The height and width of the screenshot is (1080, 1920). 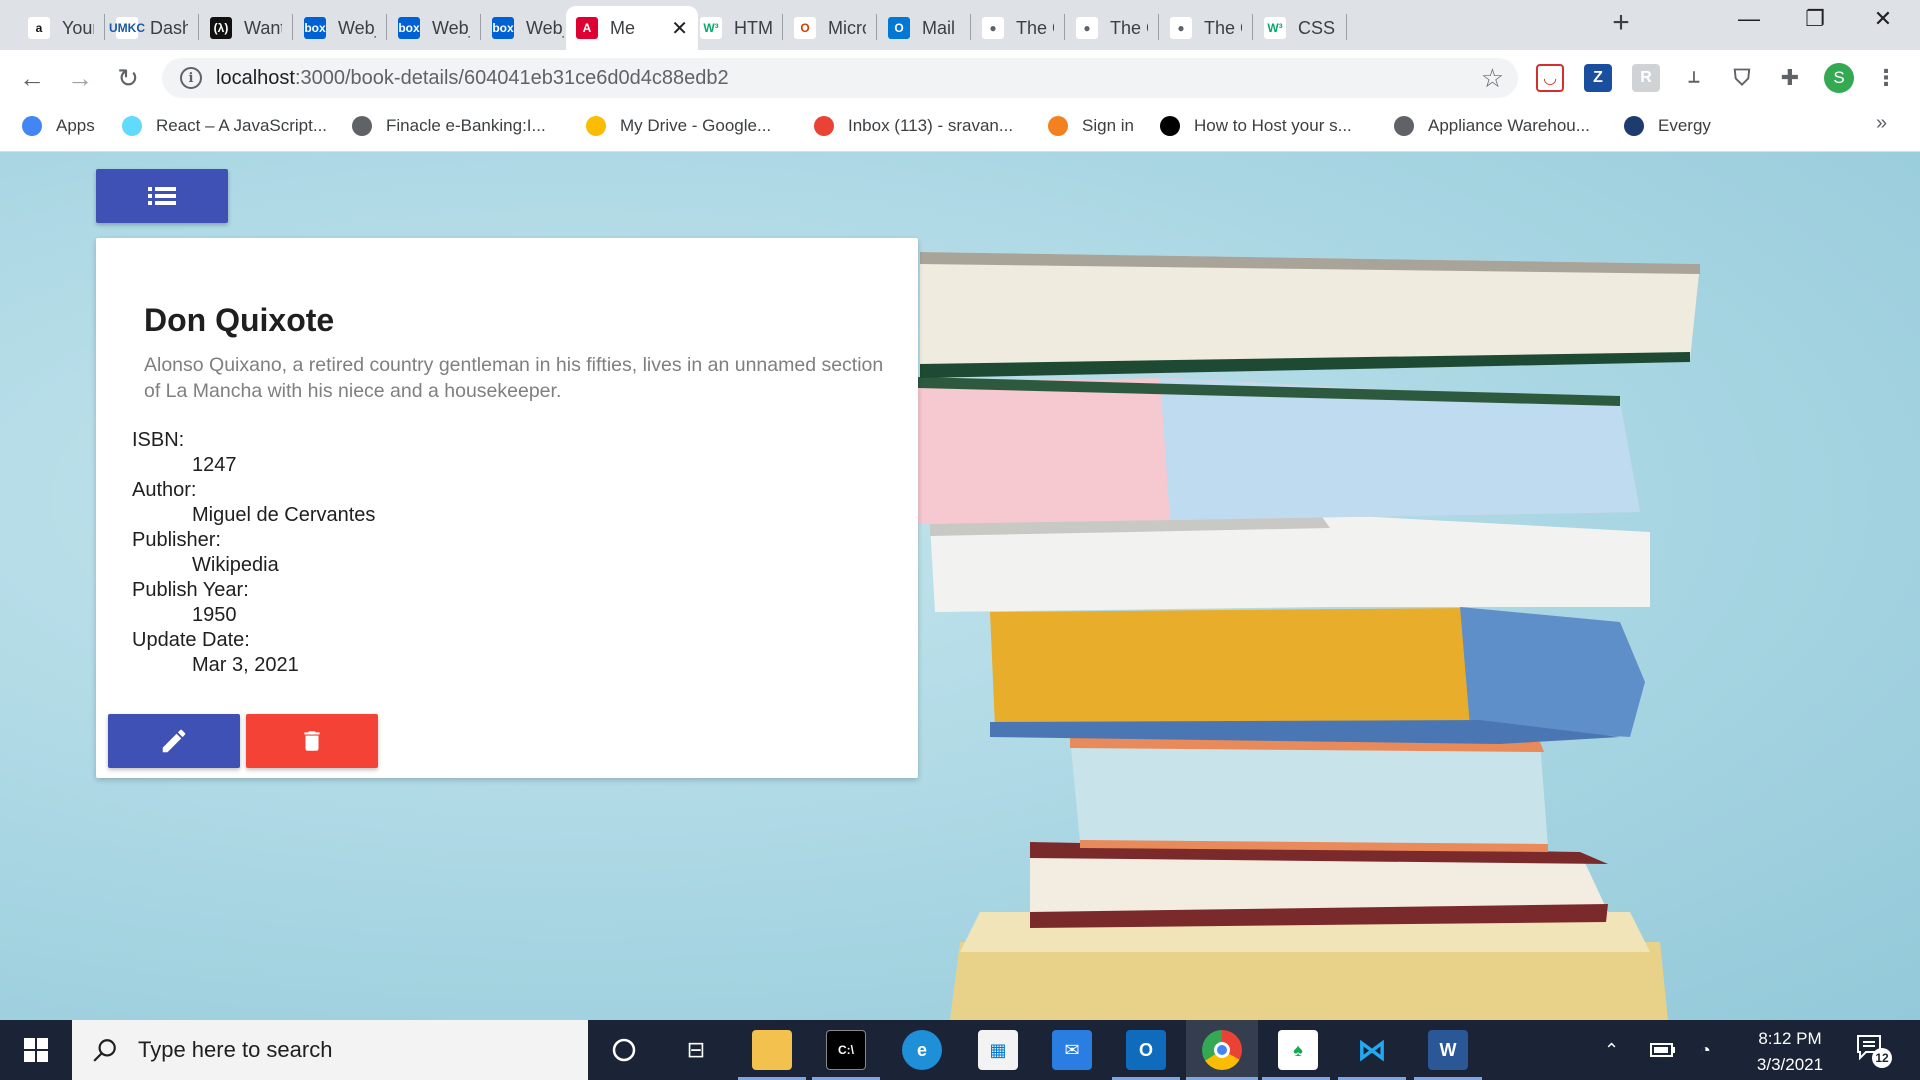 I want to click on book-title: Don Quixote, so click(x=239, y=320).